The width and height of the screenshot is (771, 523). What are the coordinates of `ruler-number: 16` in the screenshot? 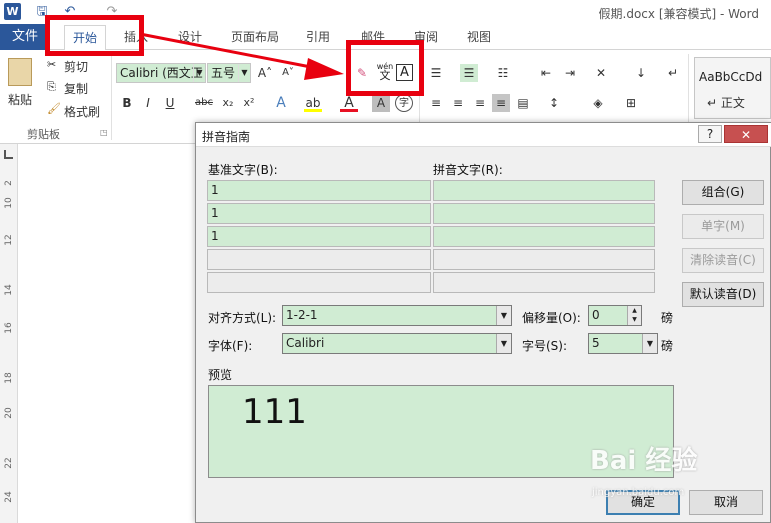 It's located at (9, 328).